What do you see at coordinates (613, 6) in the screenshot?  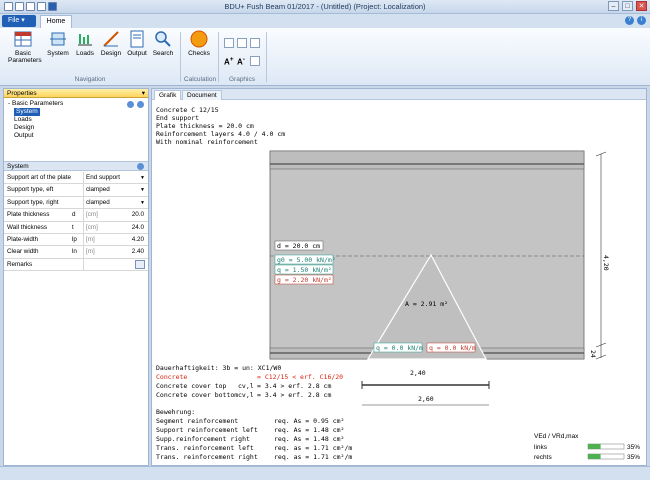 I see `minimize-button: –` at bounding box center [613, 6].